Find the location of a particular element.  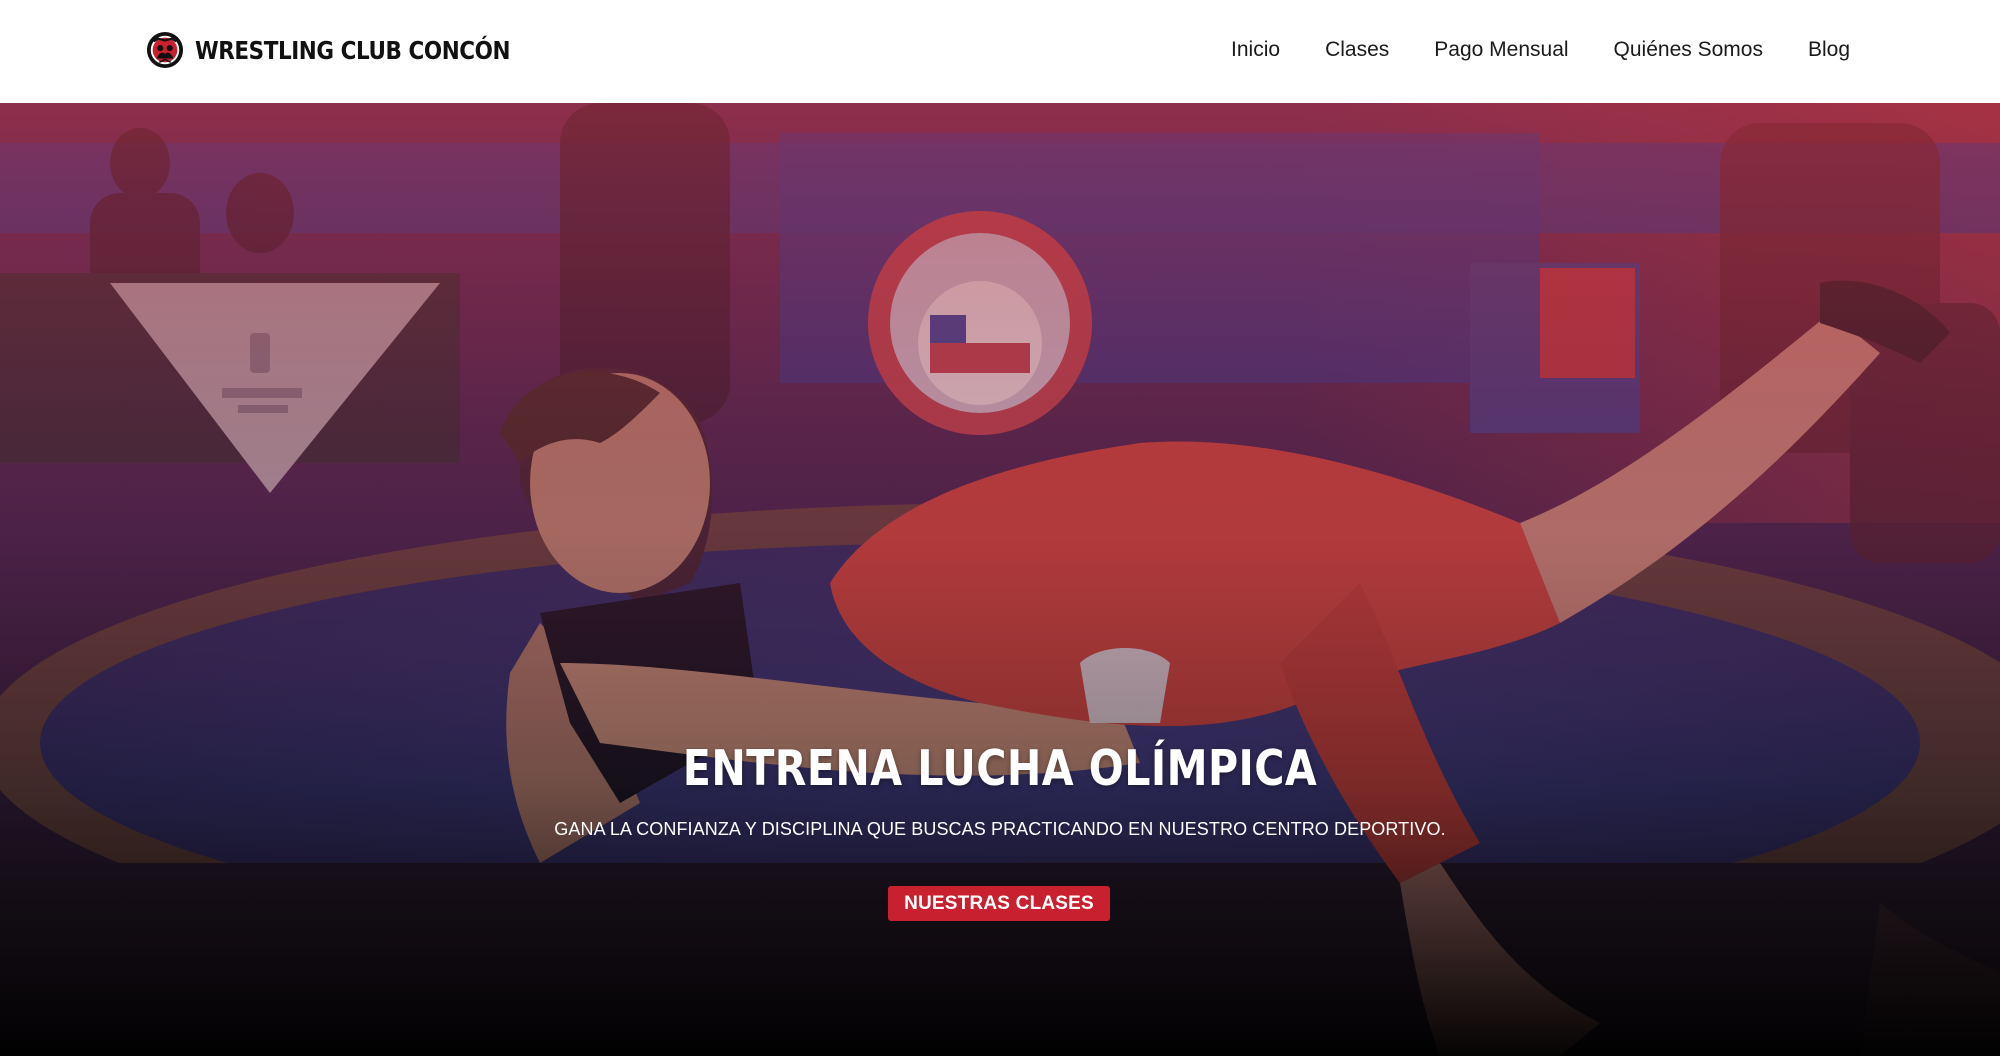

nuestras-clases-button: NUESTRAS CLASES is located at coordinates (999, 903).